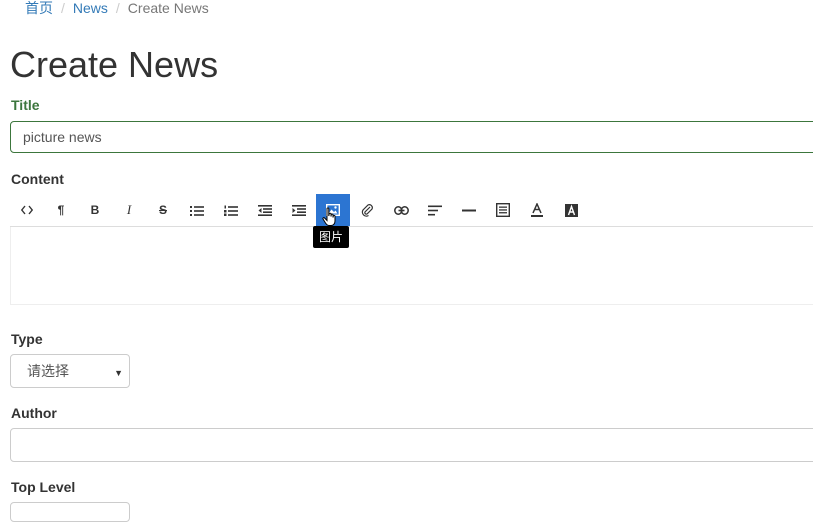 The height and width of the screenshot is (522, 813). I want to click on type-select-value: 请选择, so click(48, 371).